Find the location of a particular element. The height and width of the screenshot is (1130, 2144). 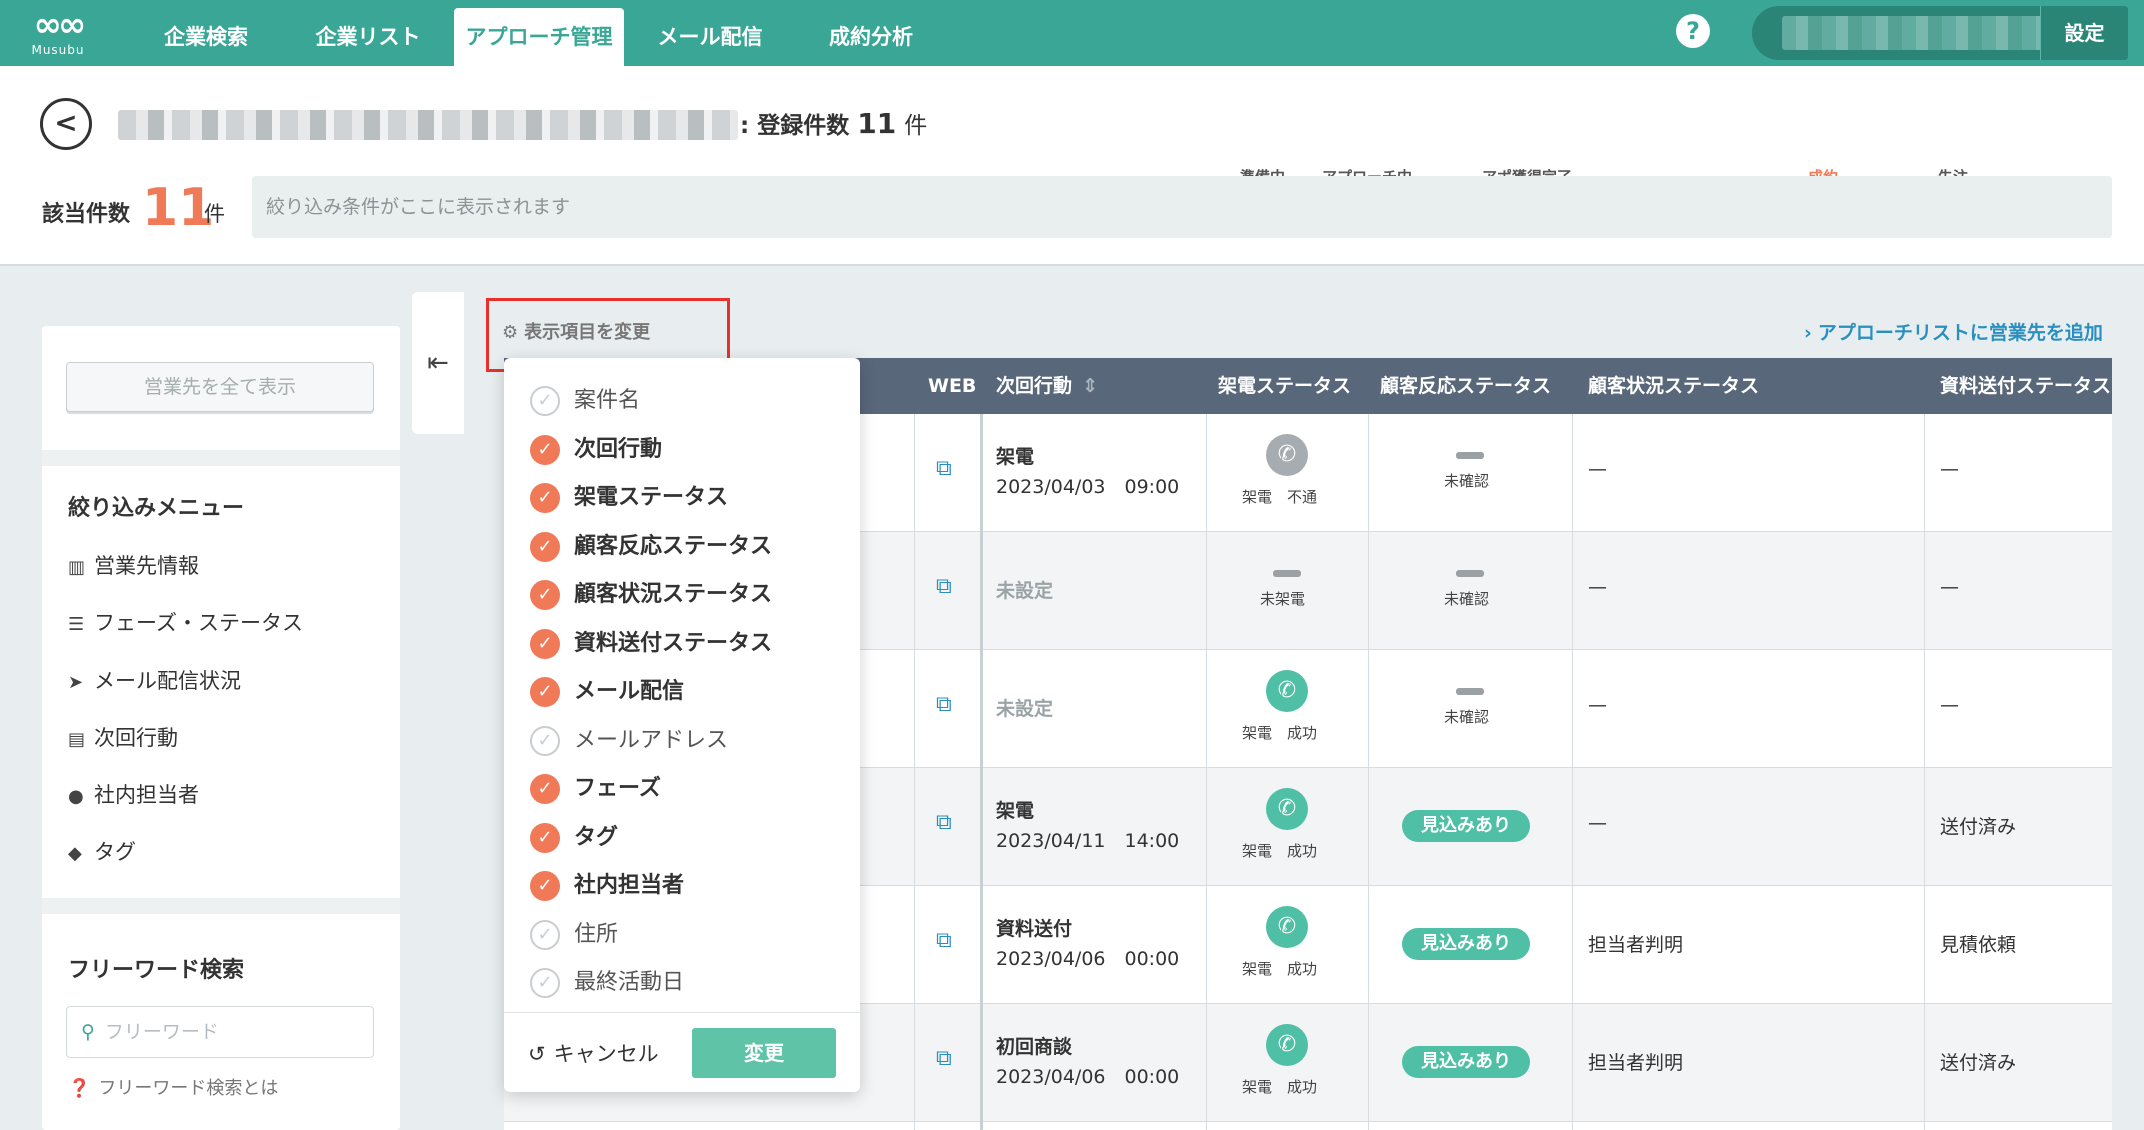

column-option: ✓ タグ is located at coordinates (574, 838).